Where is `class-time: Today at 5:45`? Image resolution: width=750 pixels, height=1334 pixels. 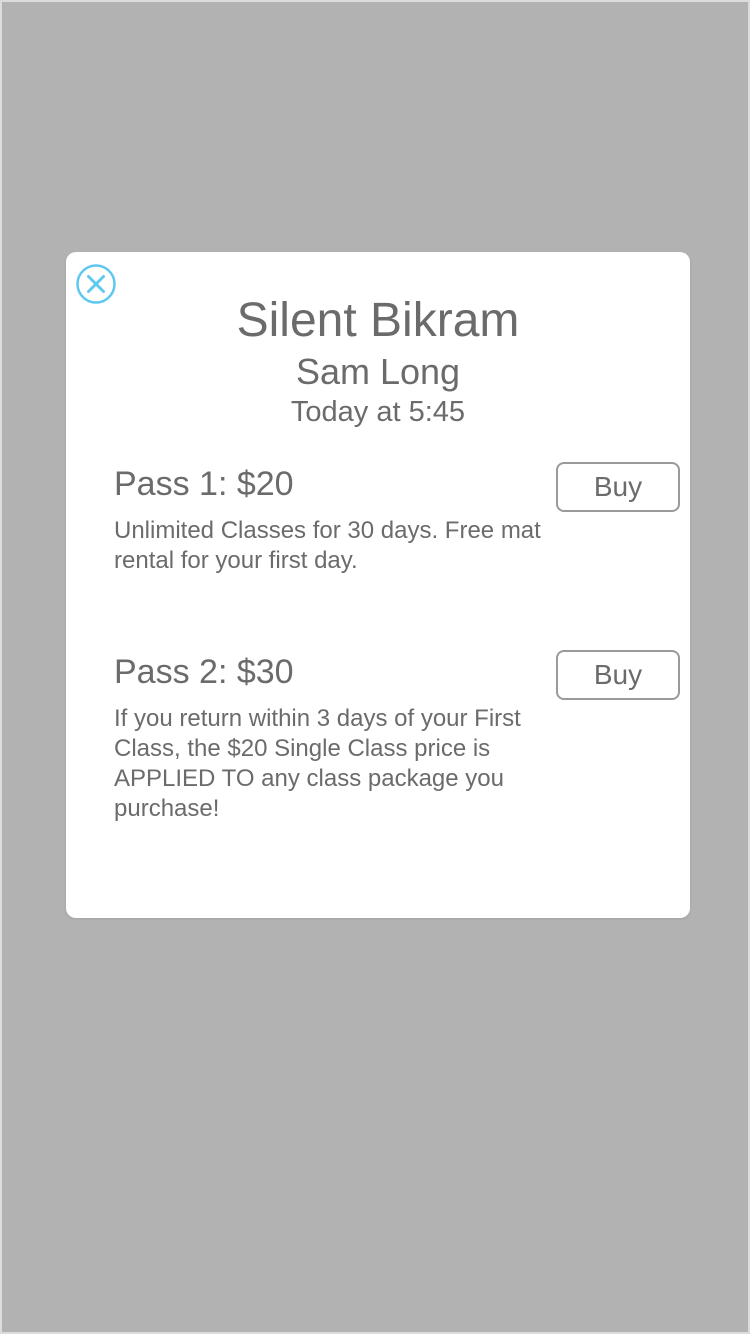 class-time: Today at 5:45 is located at coordinates (378, 412).